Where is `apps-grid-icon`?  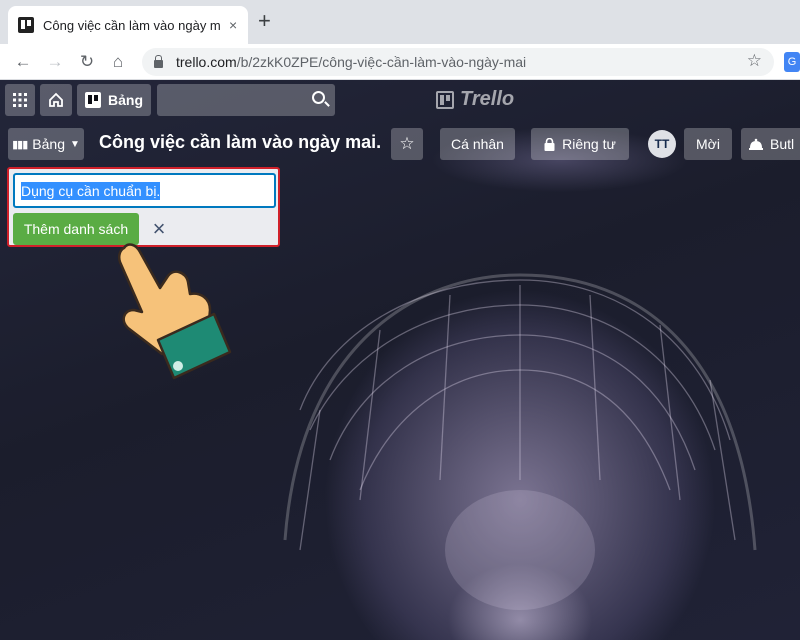
apps-grid-icon is located at coordinates (20, 100).